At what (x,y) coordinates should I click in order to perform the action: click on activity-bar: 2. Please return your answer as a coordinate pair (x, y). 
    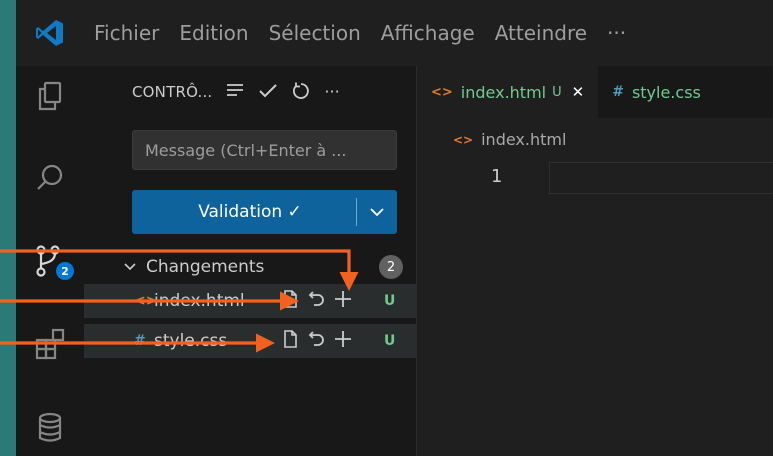
    Looking at the image, I should click on (50, 261).